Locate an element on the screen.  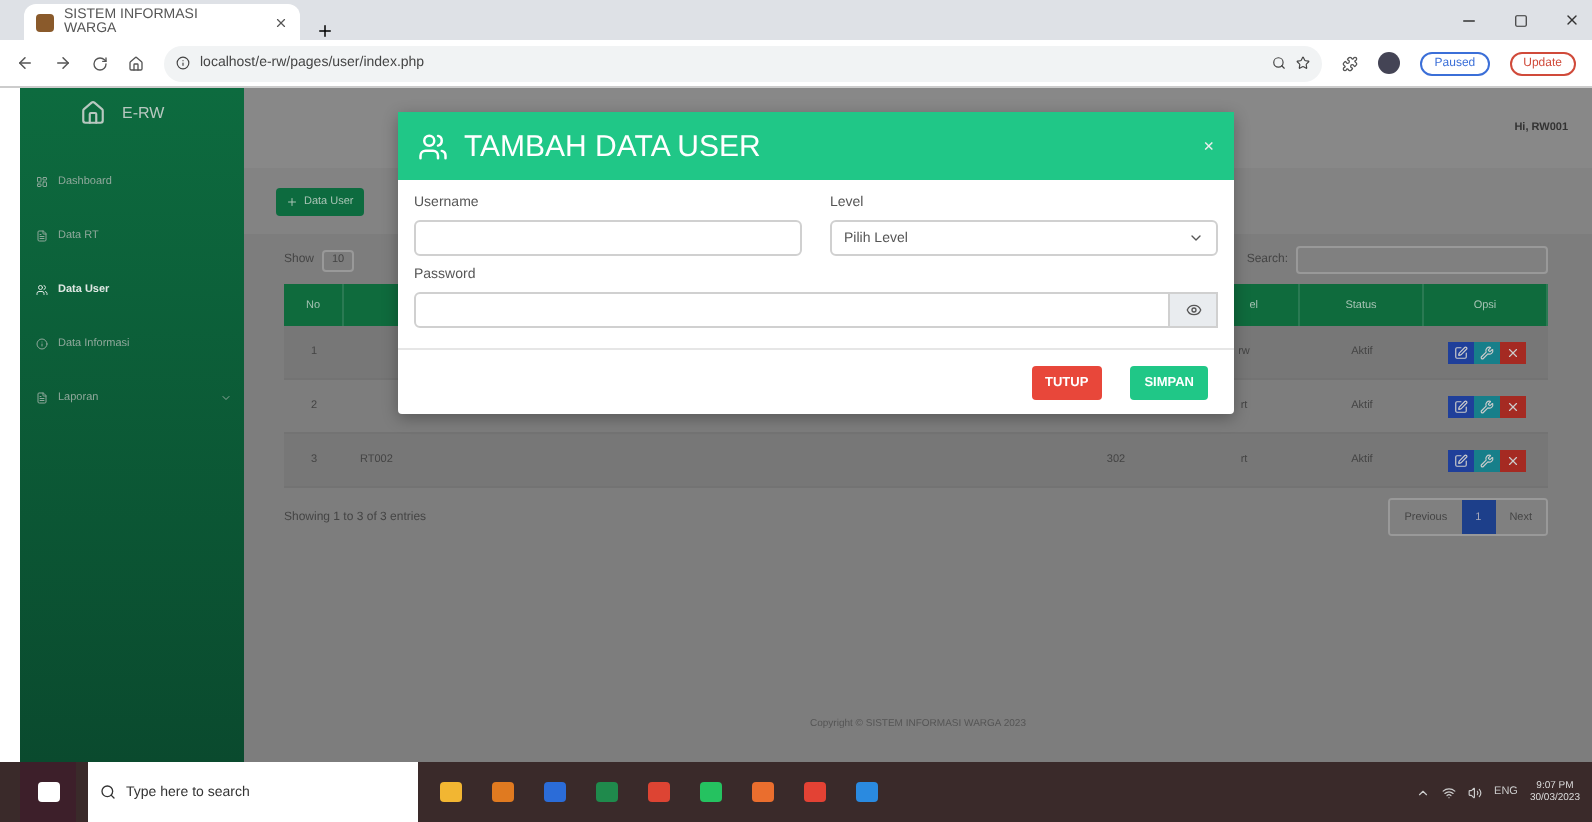
search-field is located at coordinates (1422, 260).